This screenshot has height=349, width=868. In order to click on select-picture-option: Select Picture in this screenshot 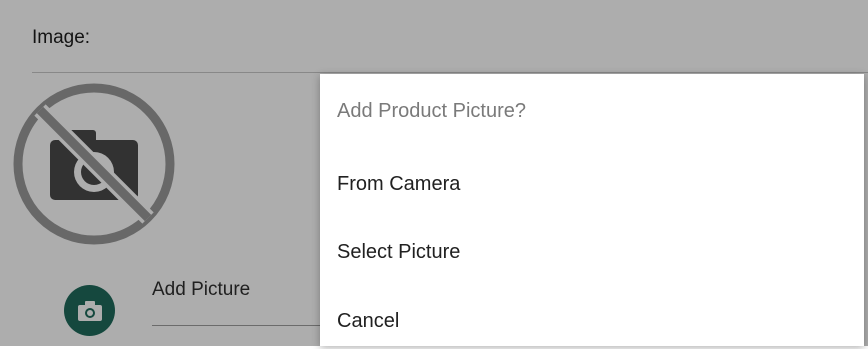, I will do `click(592, 252)`.